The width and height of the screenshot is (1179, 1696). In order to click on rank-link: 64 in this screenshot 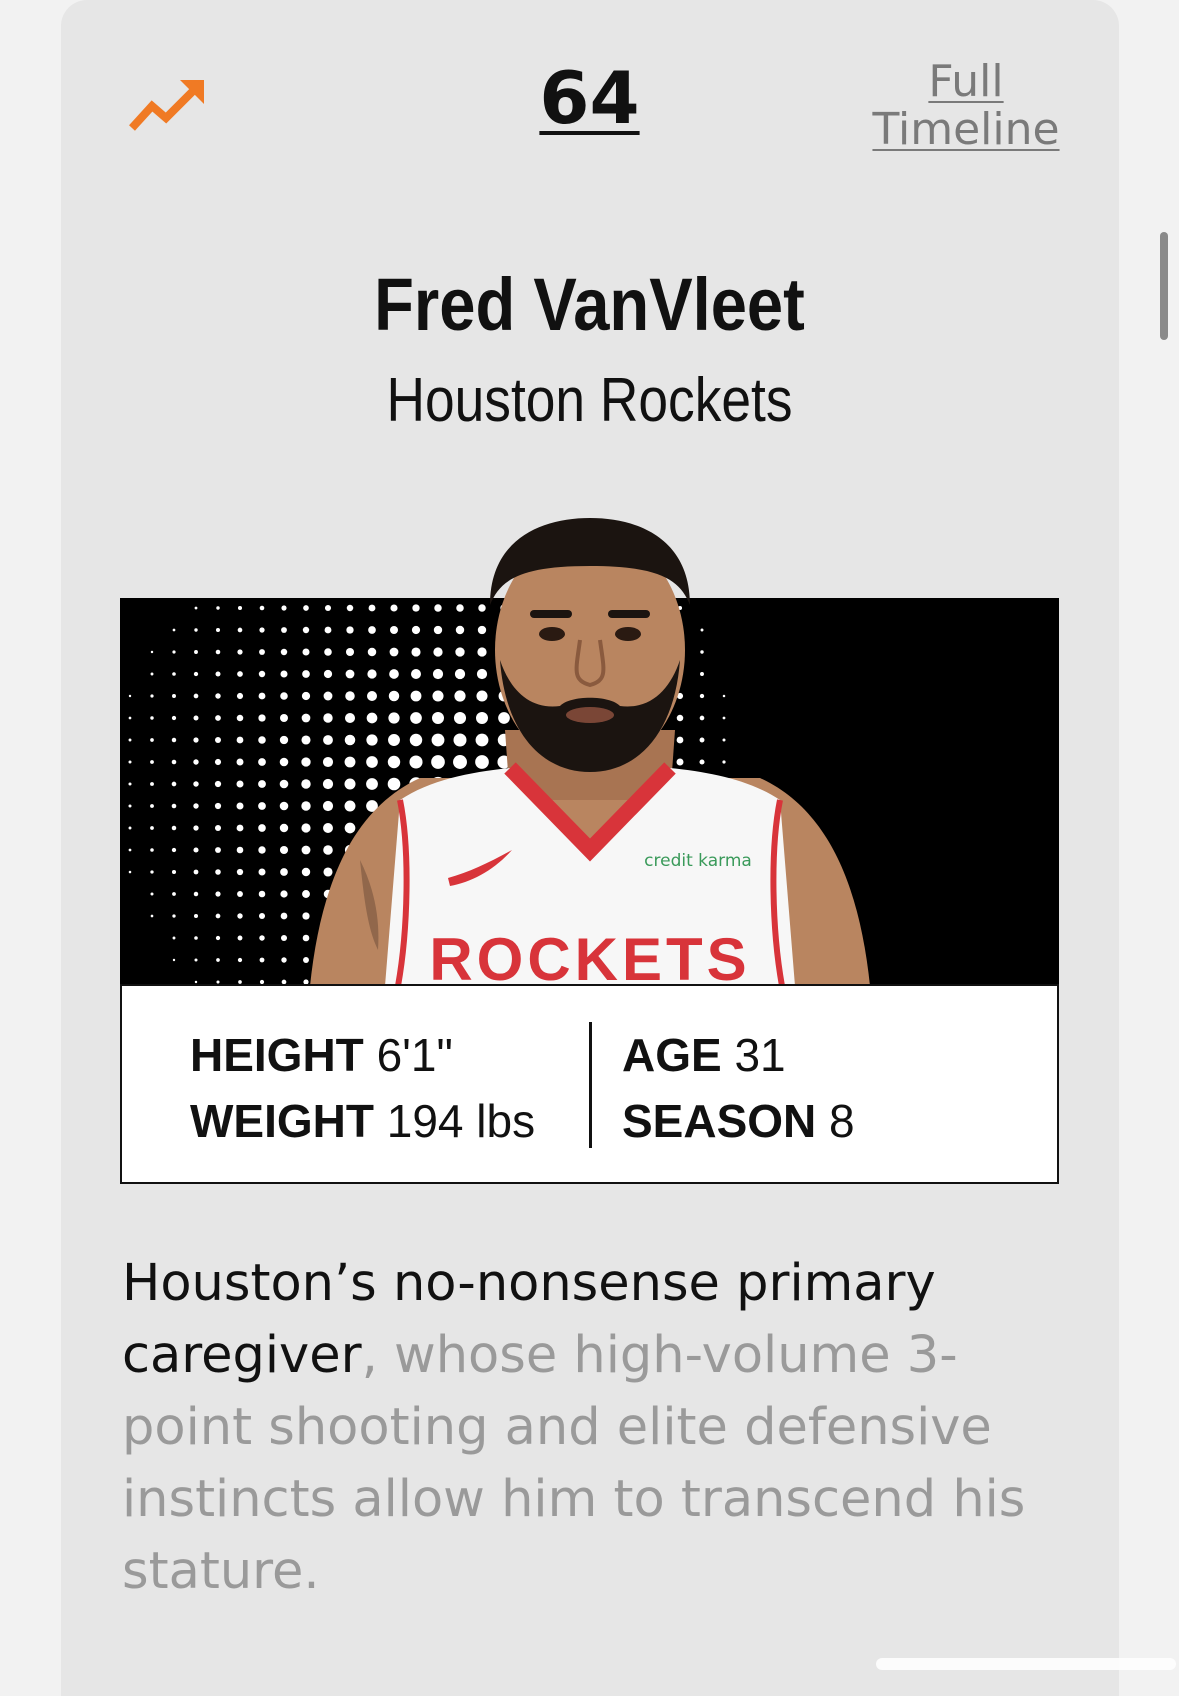, I will do `click(589, 98)`.